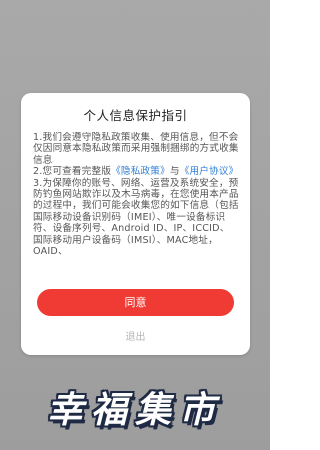  I want to click on dialog-title: 个人信息保护指引, so click(135, 115).